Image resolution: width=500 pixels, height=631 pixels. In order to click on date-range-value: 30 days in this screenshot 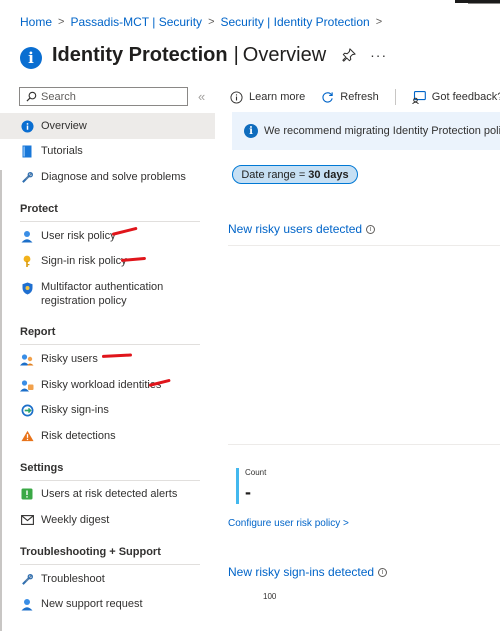, I will do `click(328, 174)`.